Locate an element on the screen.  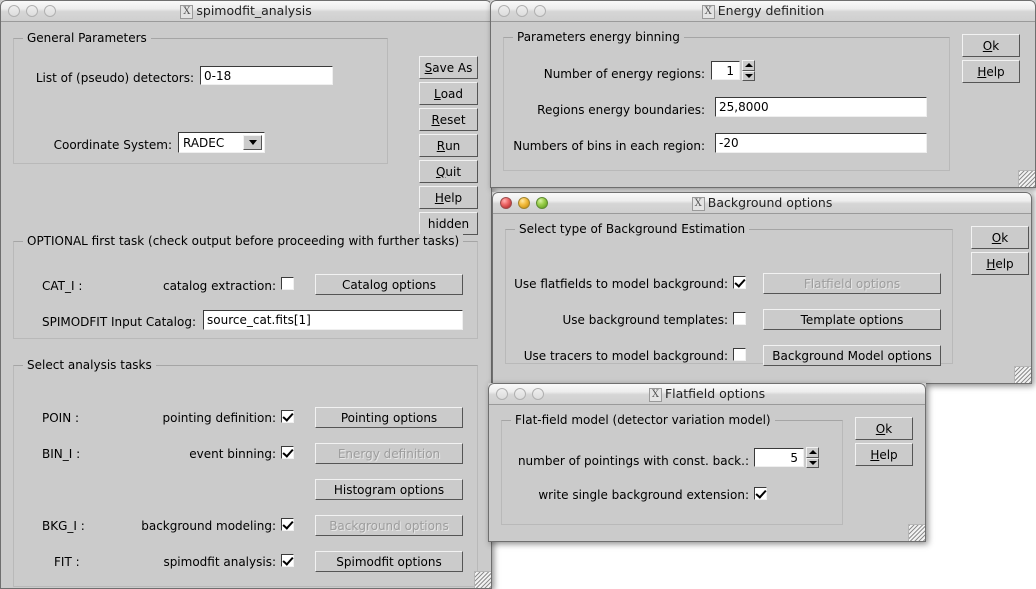
resize-grip-main is located at coordinates (482, 579).